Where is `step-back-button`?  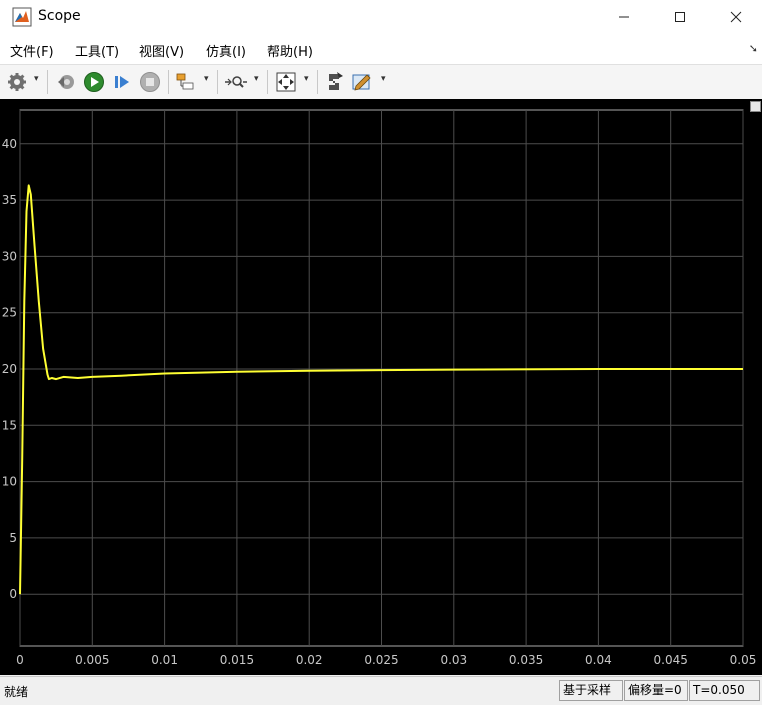
step-back-button is located at coordinates (66, 82).